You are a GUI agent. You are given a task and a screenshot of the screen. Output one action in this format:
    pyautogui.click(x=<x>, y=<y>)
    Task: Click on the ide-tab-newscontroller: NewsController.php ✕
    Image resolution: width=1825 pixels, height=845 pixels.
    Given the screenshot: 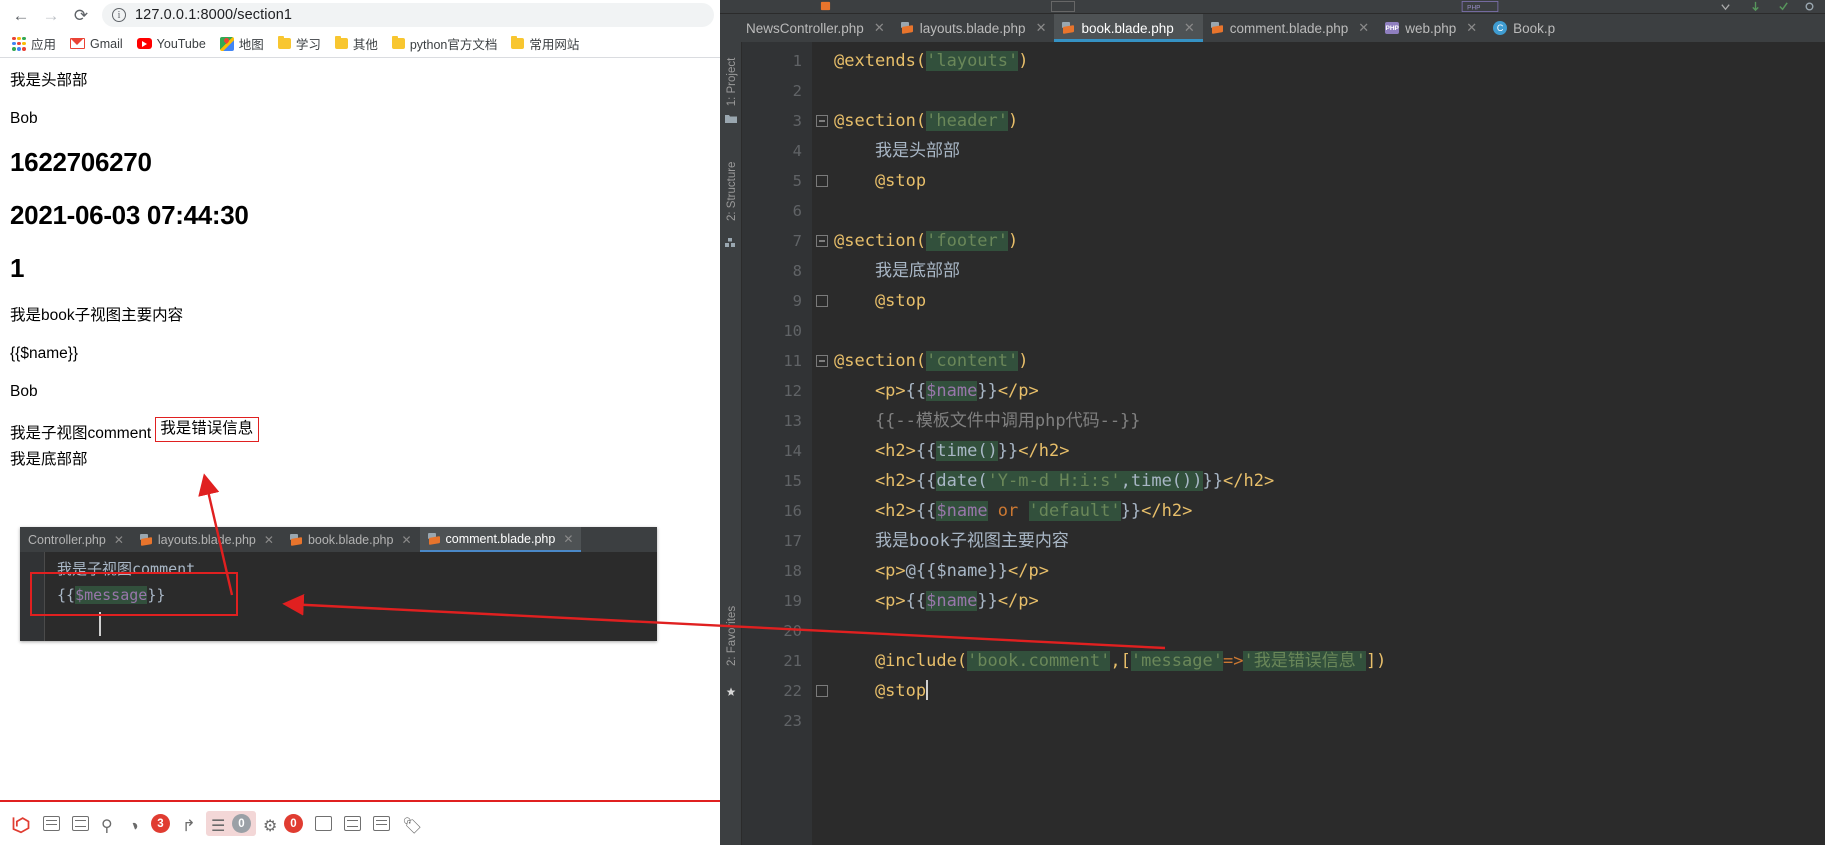 What is the action you would take?
    pyautogui.click(x=815, y=28)
    